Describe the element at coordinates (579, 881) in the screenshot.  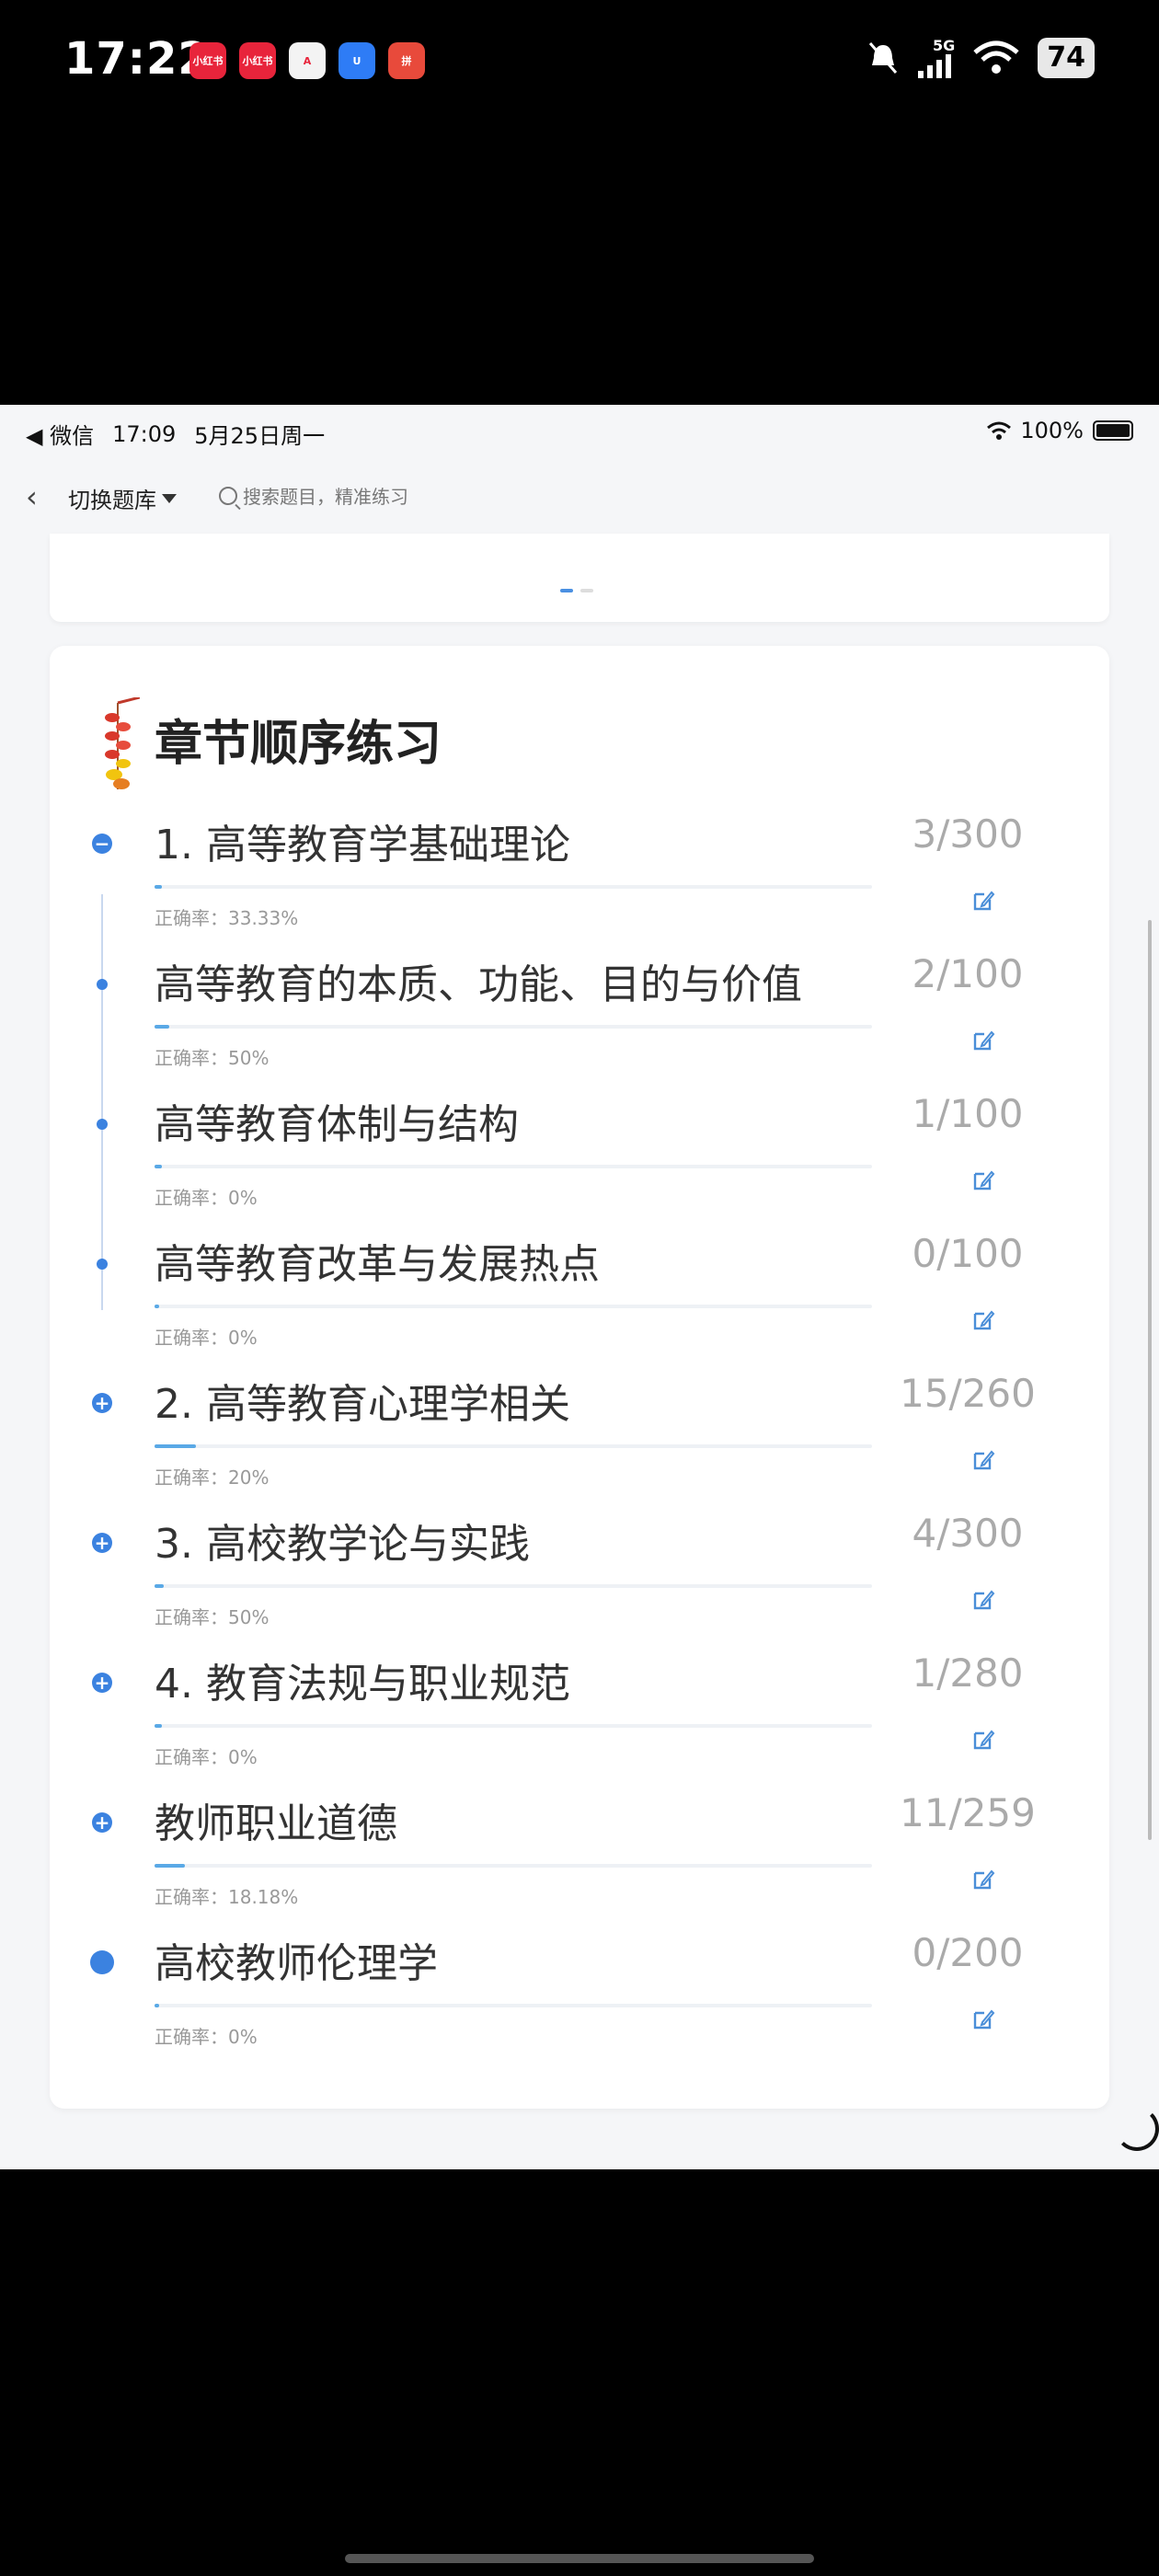
I see `chapter-row: − 1. 高等教育学基础理论 正确率：33.33% 3/300` at that location.